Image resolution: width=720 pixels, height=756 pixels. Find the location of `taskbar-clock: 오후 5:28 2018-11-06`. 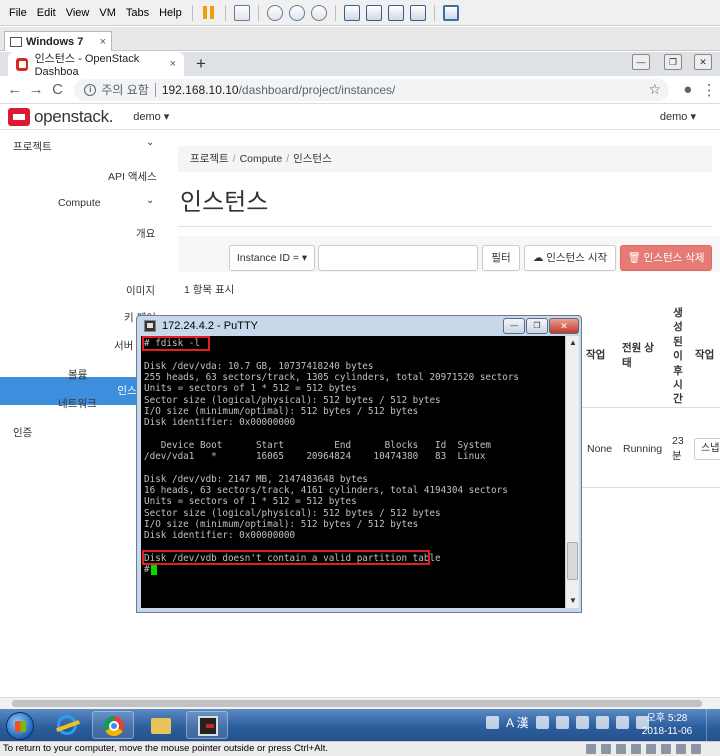

taskbar-clock: 오후 5:28 2018-11-06 is located at coordinates (667, 725).